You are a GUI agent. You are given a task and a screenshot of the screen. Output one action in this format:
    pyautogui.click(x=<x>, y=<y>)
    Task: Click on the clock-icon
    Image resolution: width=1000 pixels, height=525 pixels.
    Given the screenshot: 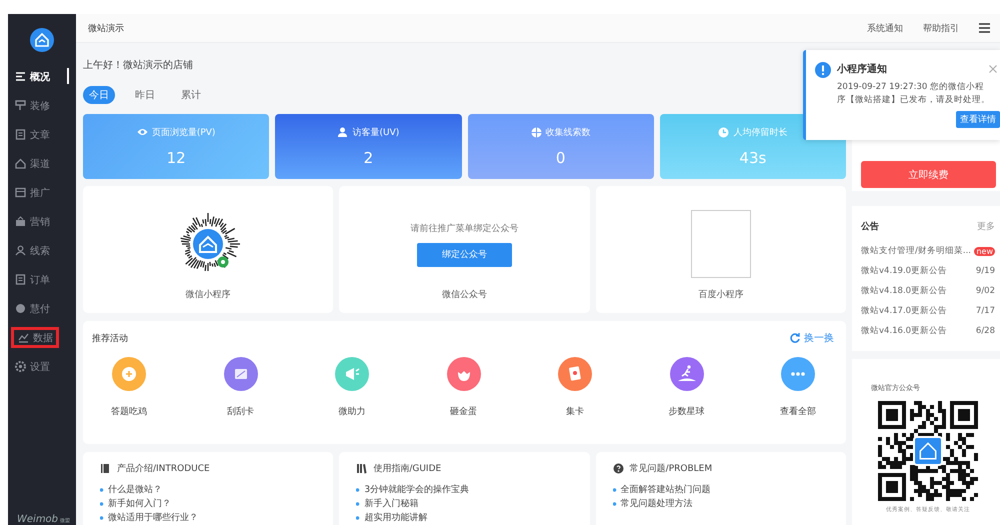 What is the action you would take?
    pyautogui.click(x=724, y=132)
    